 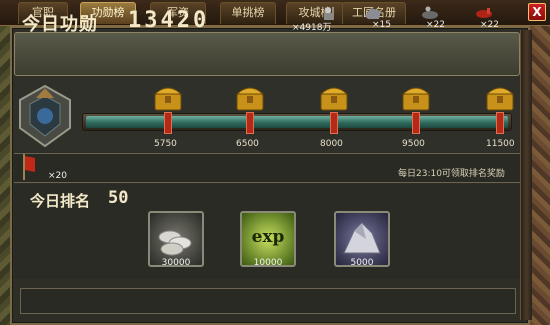 I want to click on milestone-label: 11500, so click(x=500, y=144).